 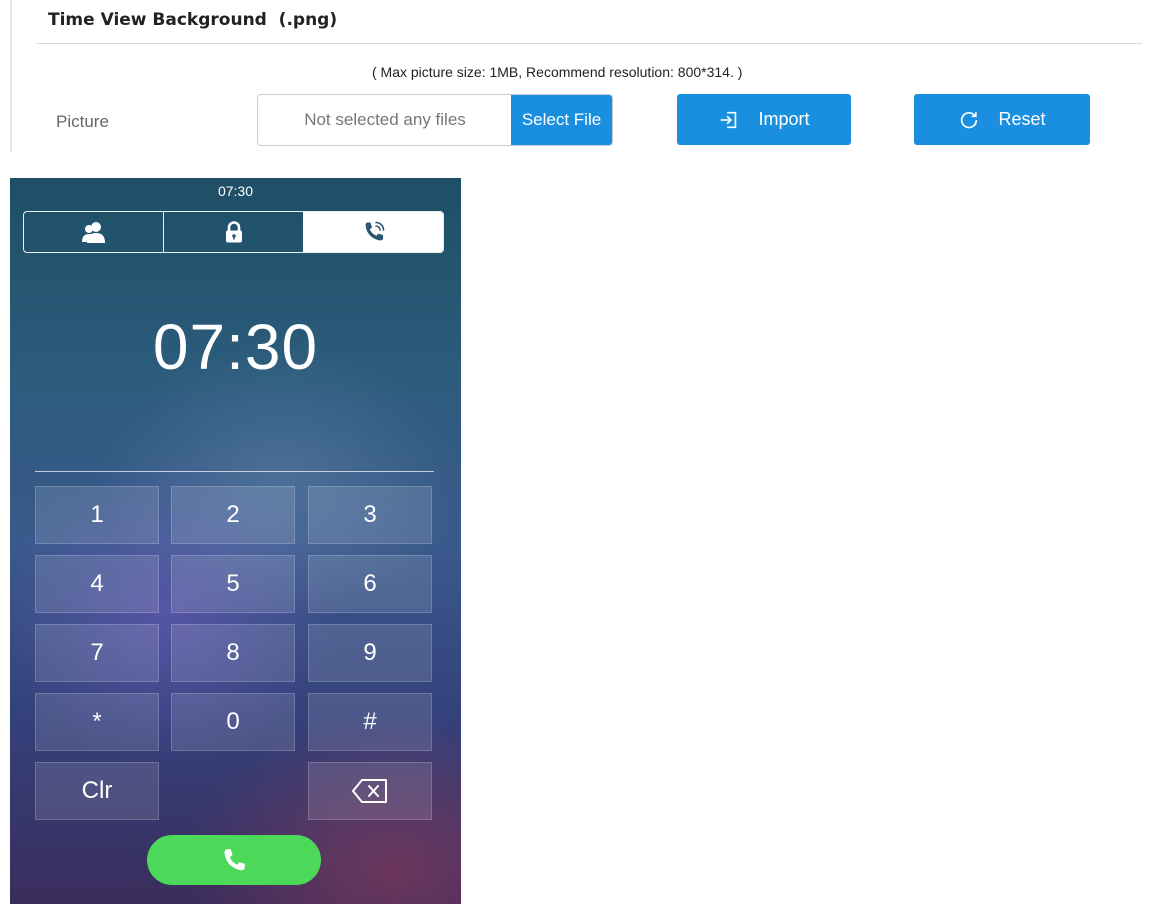 I want to click on call-button, so click(x=234, y=860).